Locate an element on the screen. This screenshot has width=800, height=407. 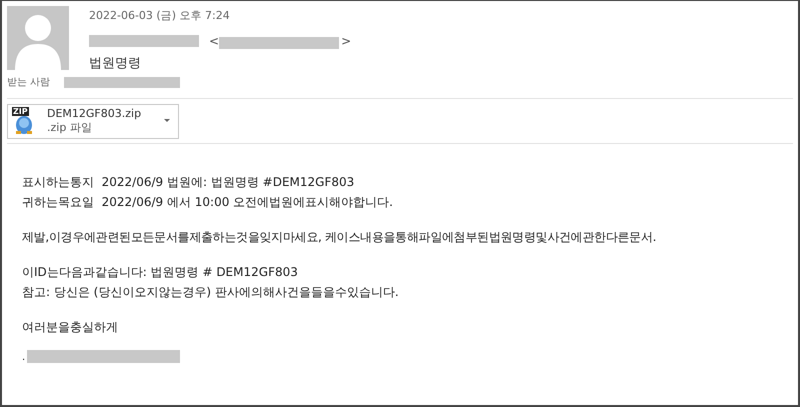
email-subject: 법원명령 is located at coordinates (115, 64).